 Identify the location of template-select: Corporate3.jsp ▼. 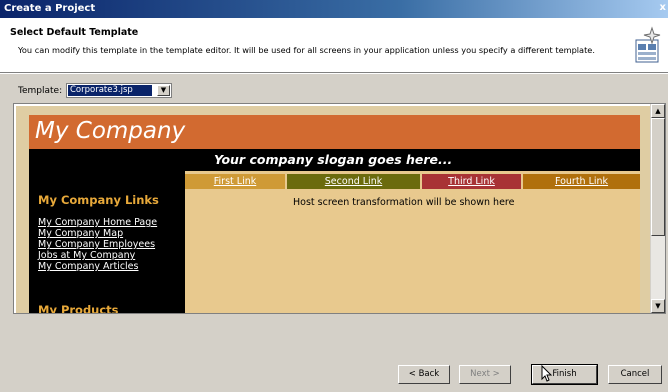
(119, 90).